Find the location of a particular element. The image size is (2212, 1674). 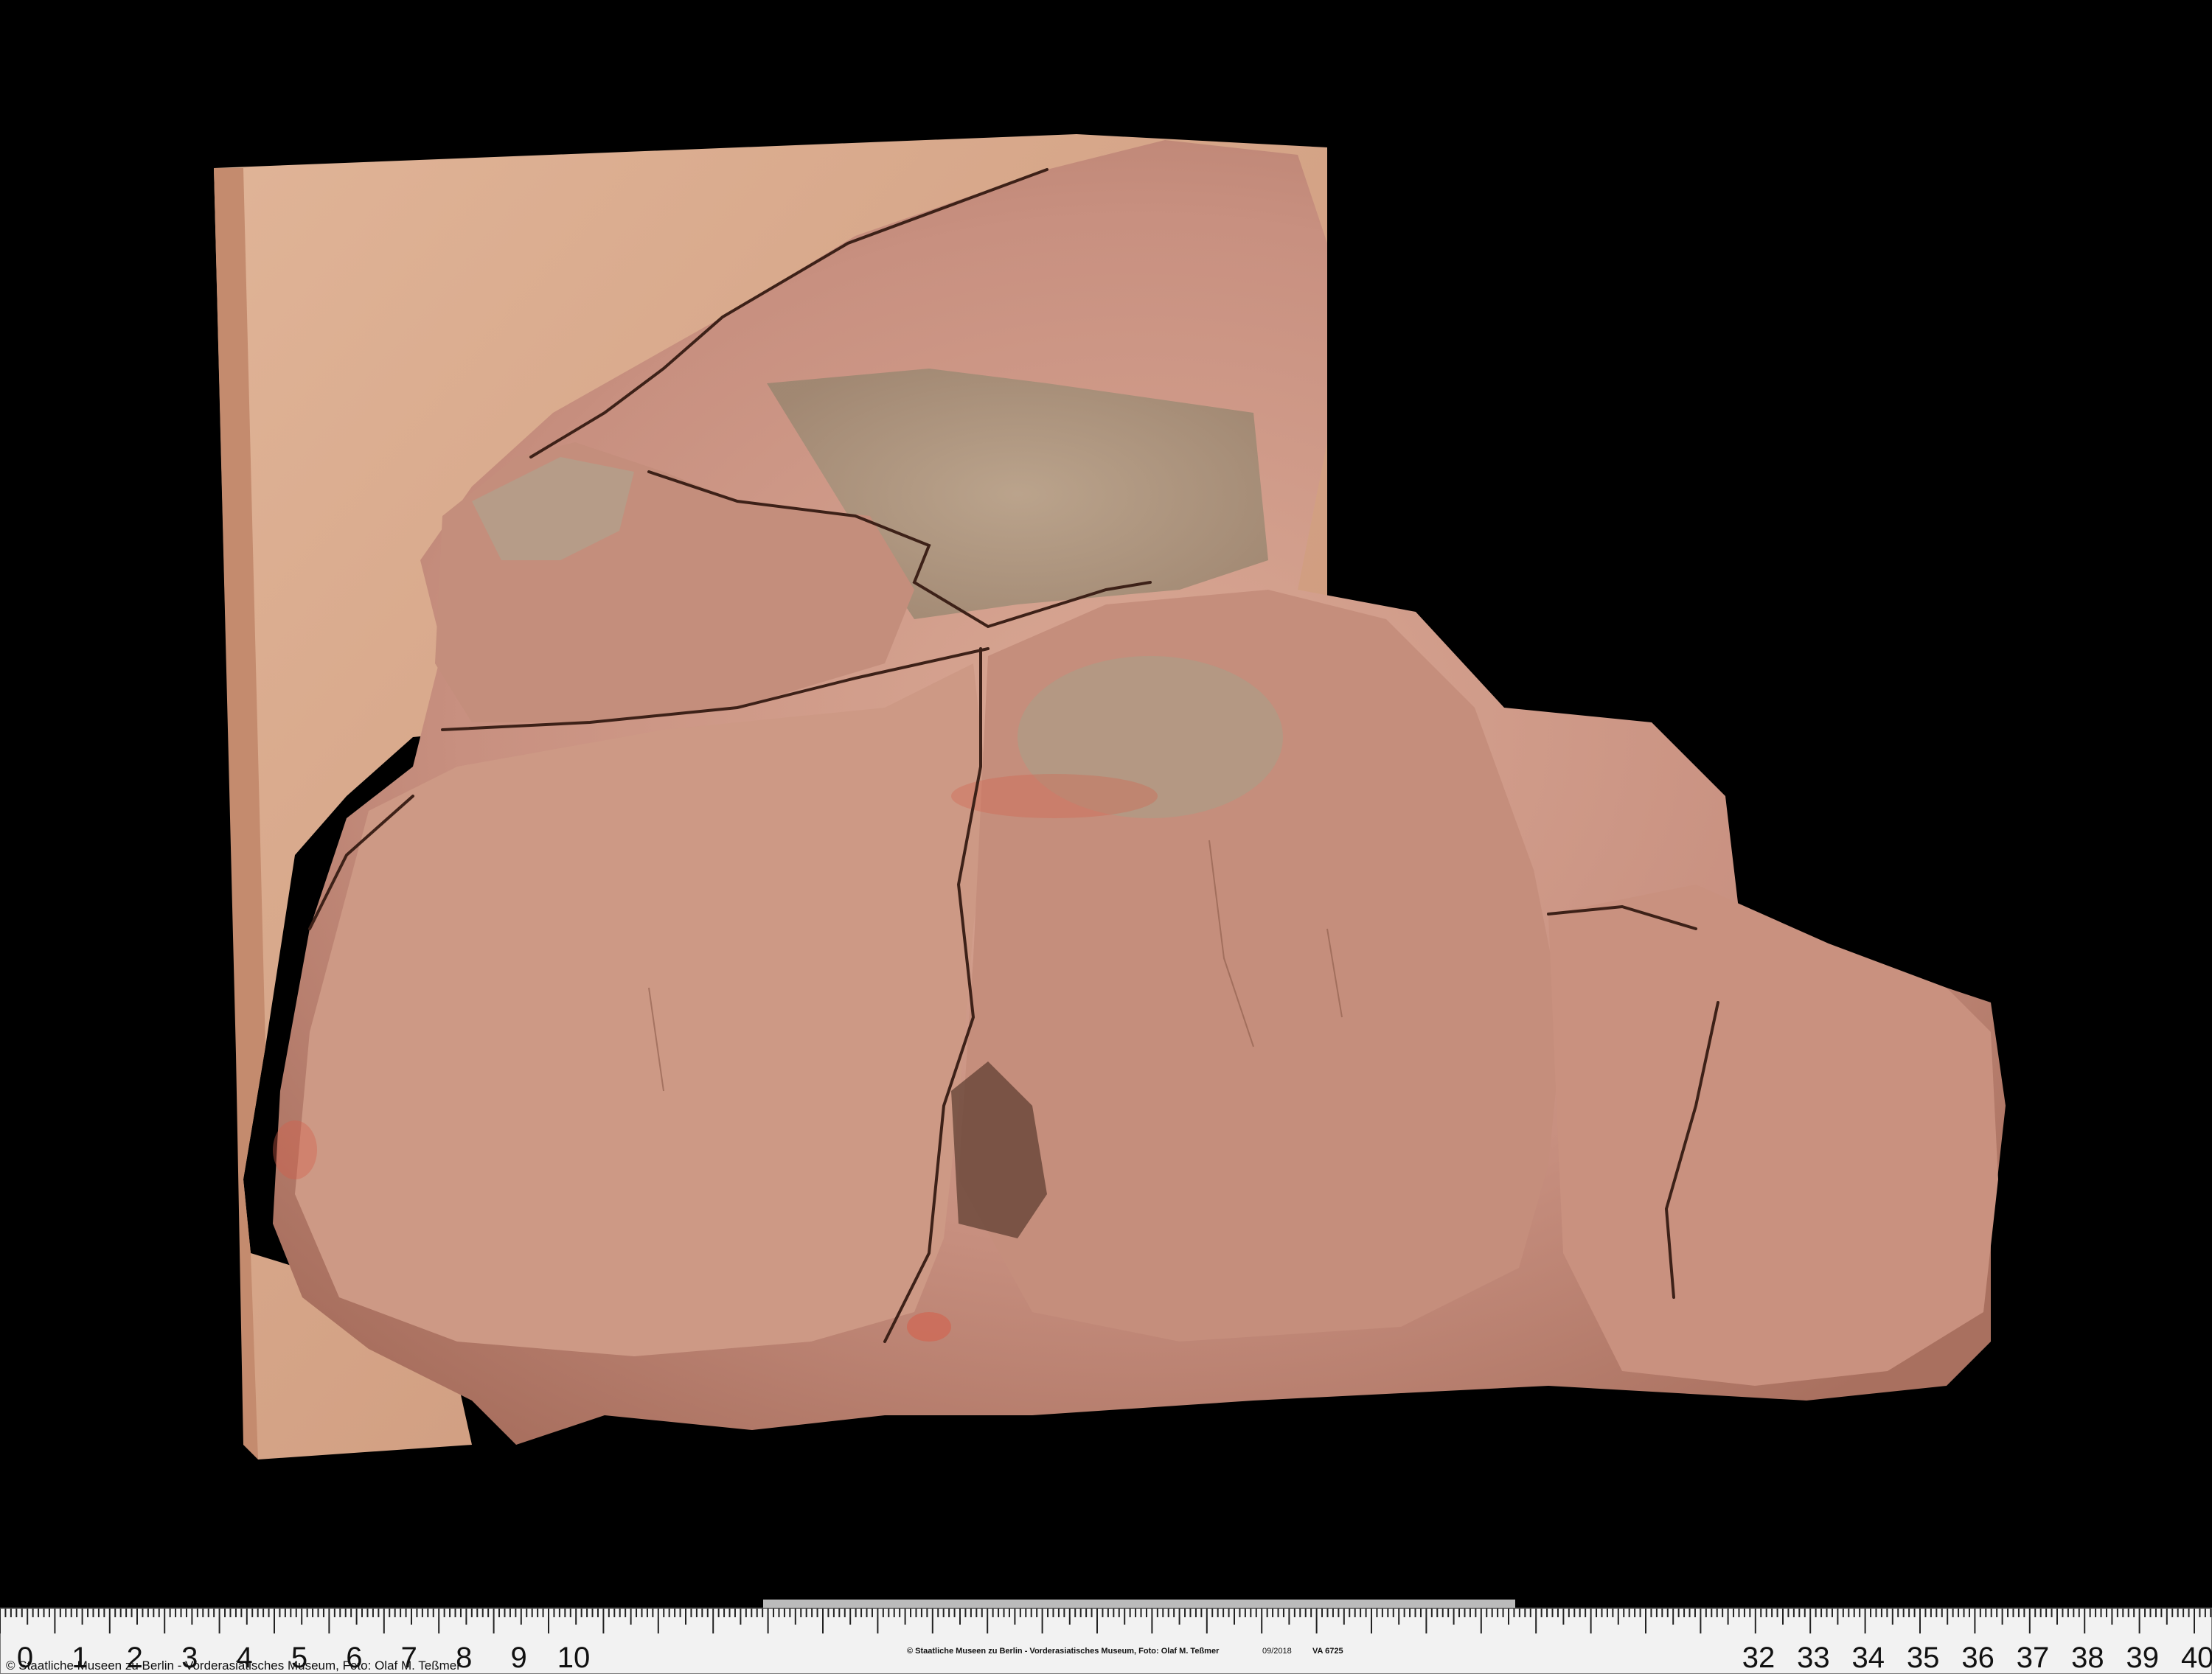

scale-number: 38 is located at coordinates (2087, 1658).